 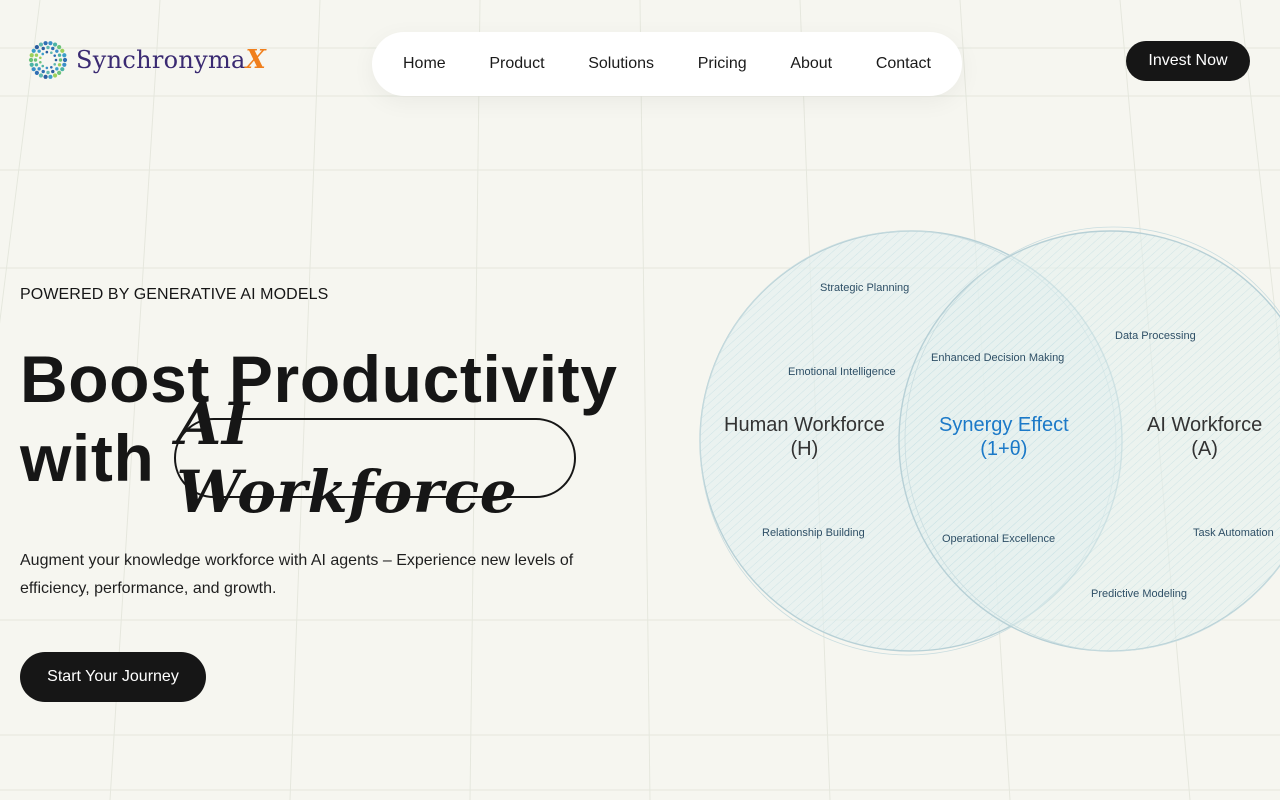 What do you see at coordinates (113, 677) in the screenshot?
I see `start-journey-button: Start Your Journey` at bounding box center [113, 677].